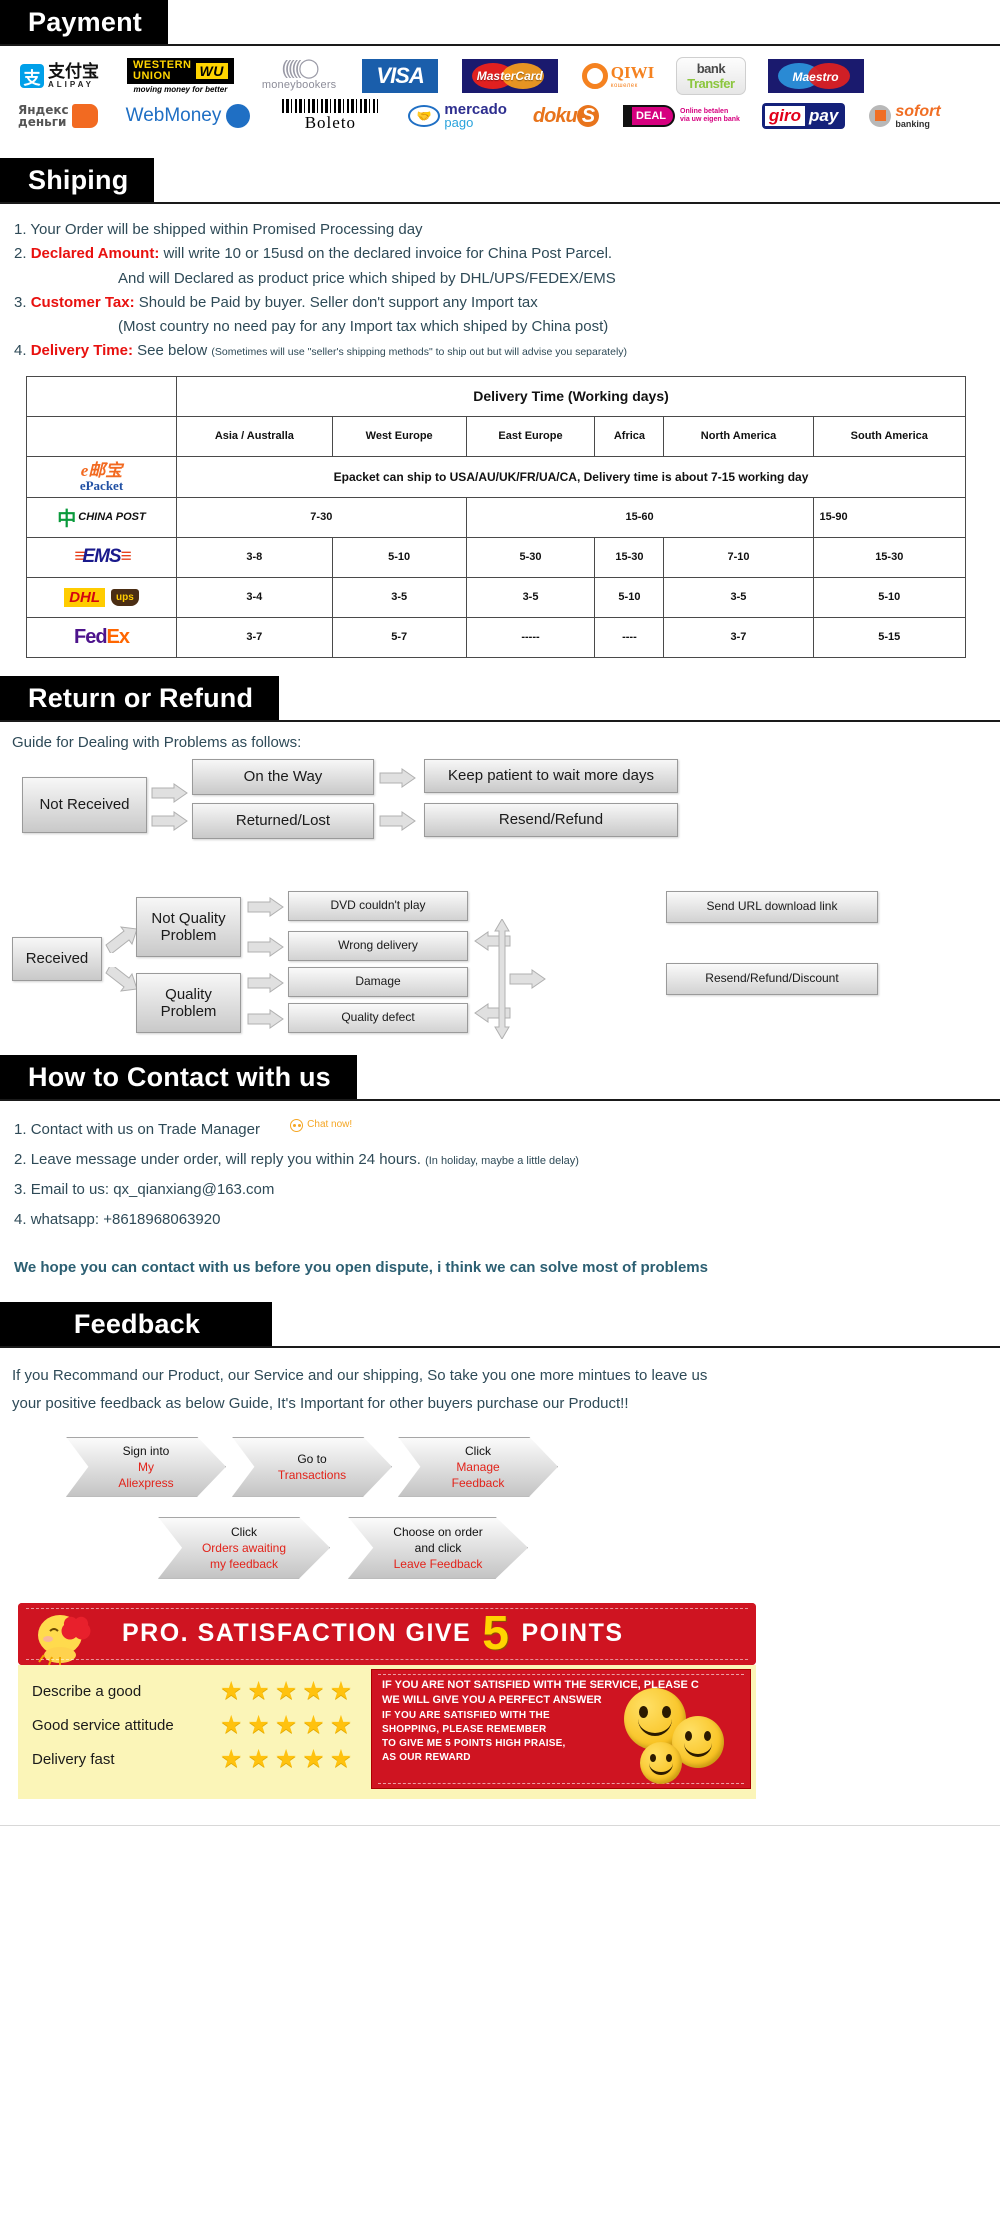 The width and height of the screenshot is (1000, 2214). What do you see at coordinates (424, 116) in the screenshot?
I see `handshake-icon: 🤝` at bounding box center [424, 116].